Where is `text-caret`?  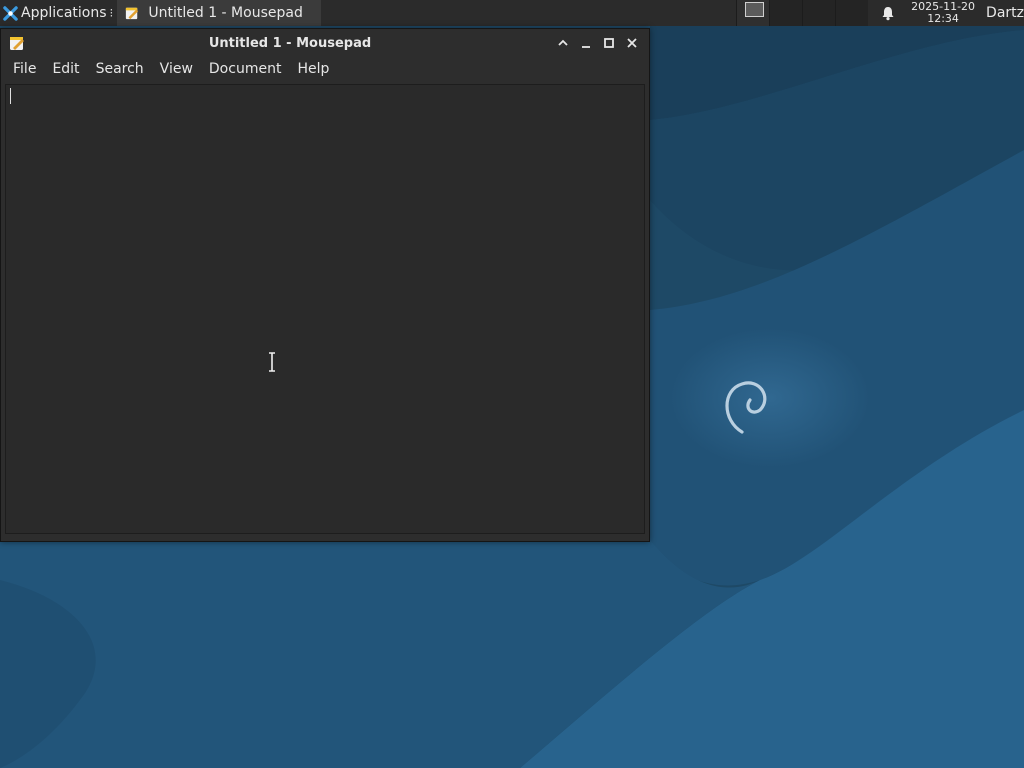
text-caret is located at coordinates (10, 96).